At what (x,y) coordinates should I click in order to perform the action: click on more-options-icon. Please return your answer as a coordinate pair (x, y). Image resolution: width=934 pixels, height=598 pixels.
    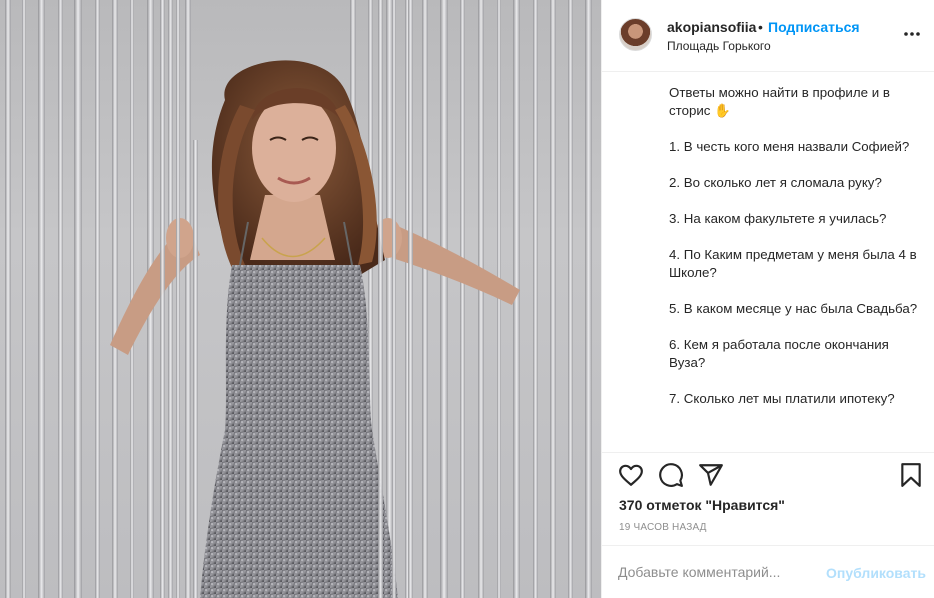
    Looking at the image, I should click on (912, 34).